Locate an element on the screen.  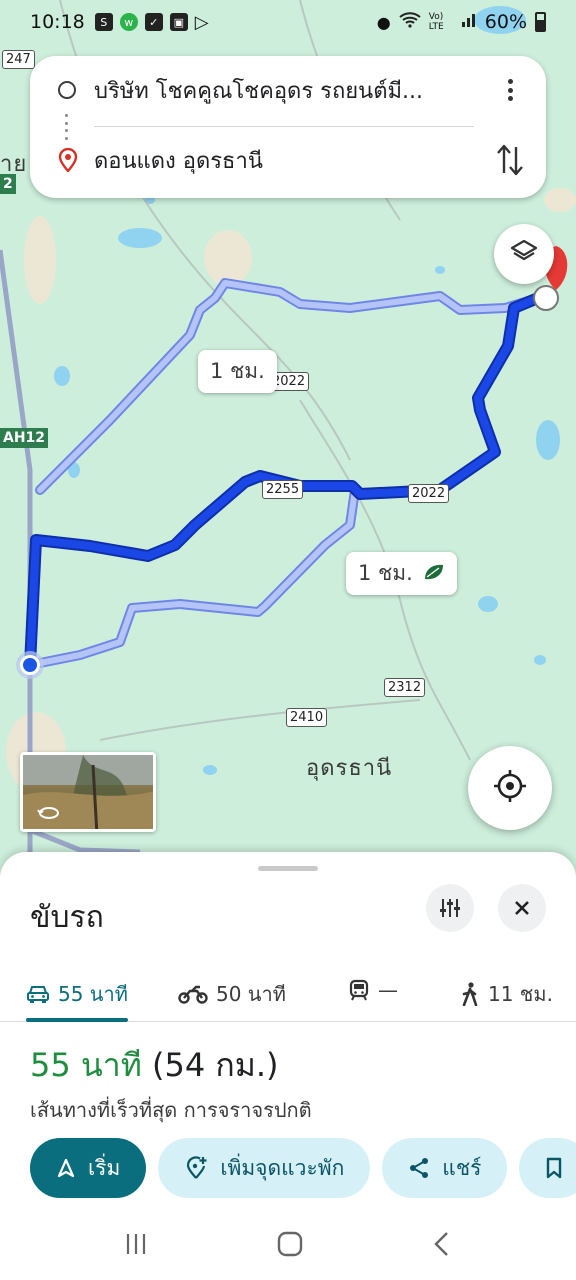
sheet-title: ขับรถ is located at coordinates (67, 917).